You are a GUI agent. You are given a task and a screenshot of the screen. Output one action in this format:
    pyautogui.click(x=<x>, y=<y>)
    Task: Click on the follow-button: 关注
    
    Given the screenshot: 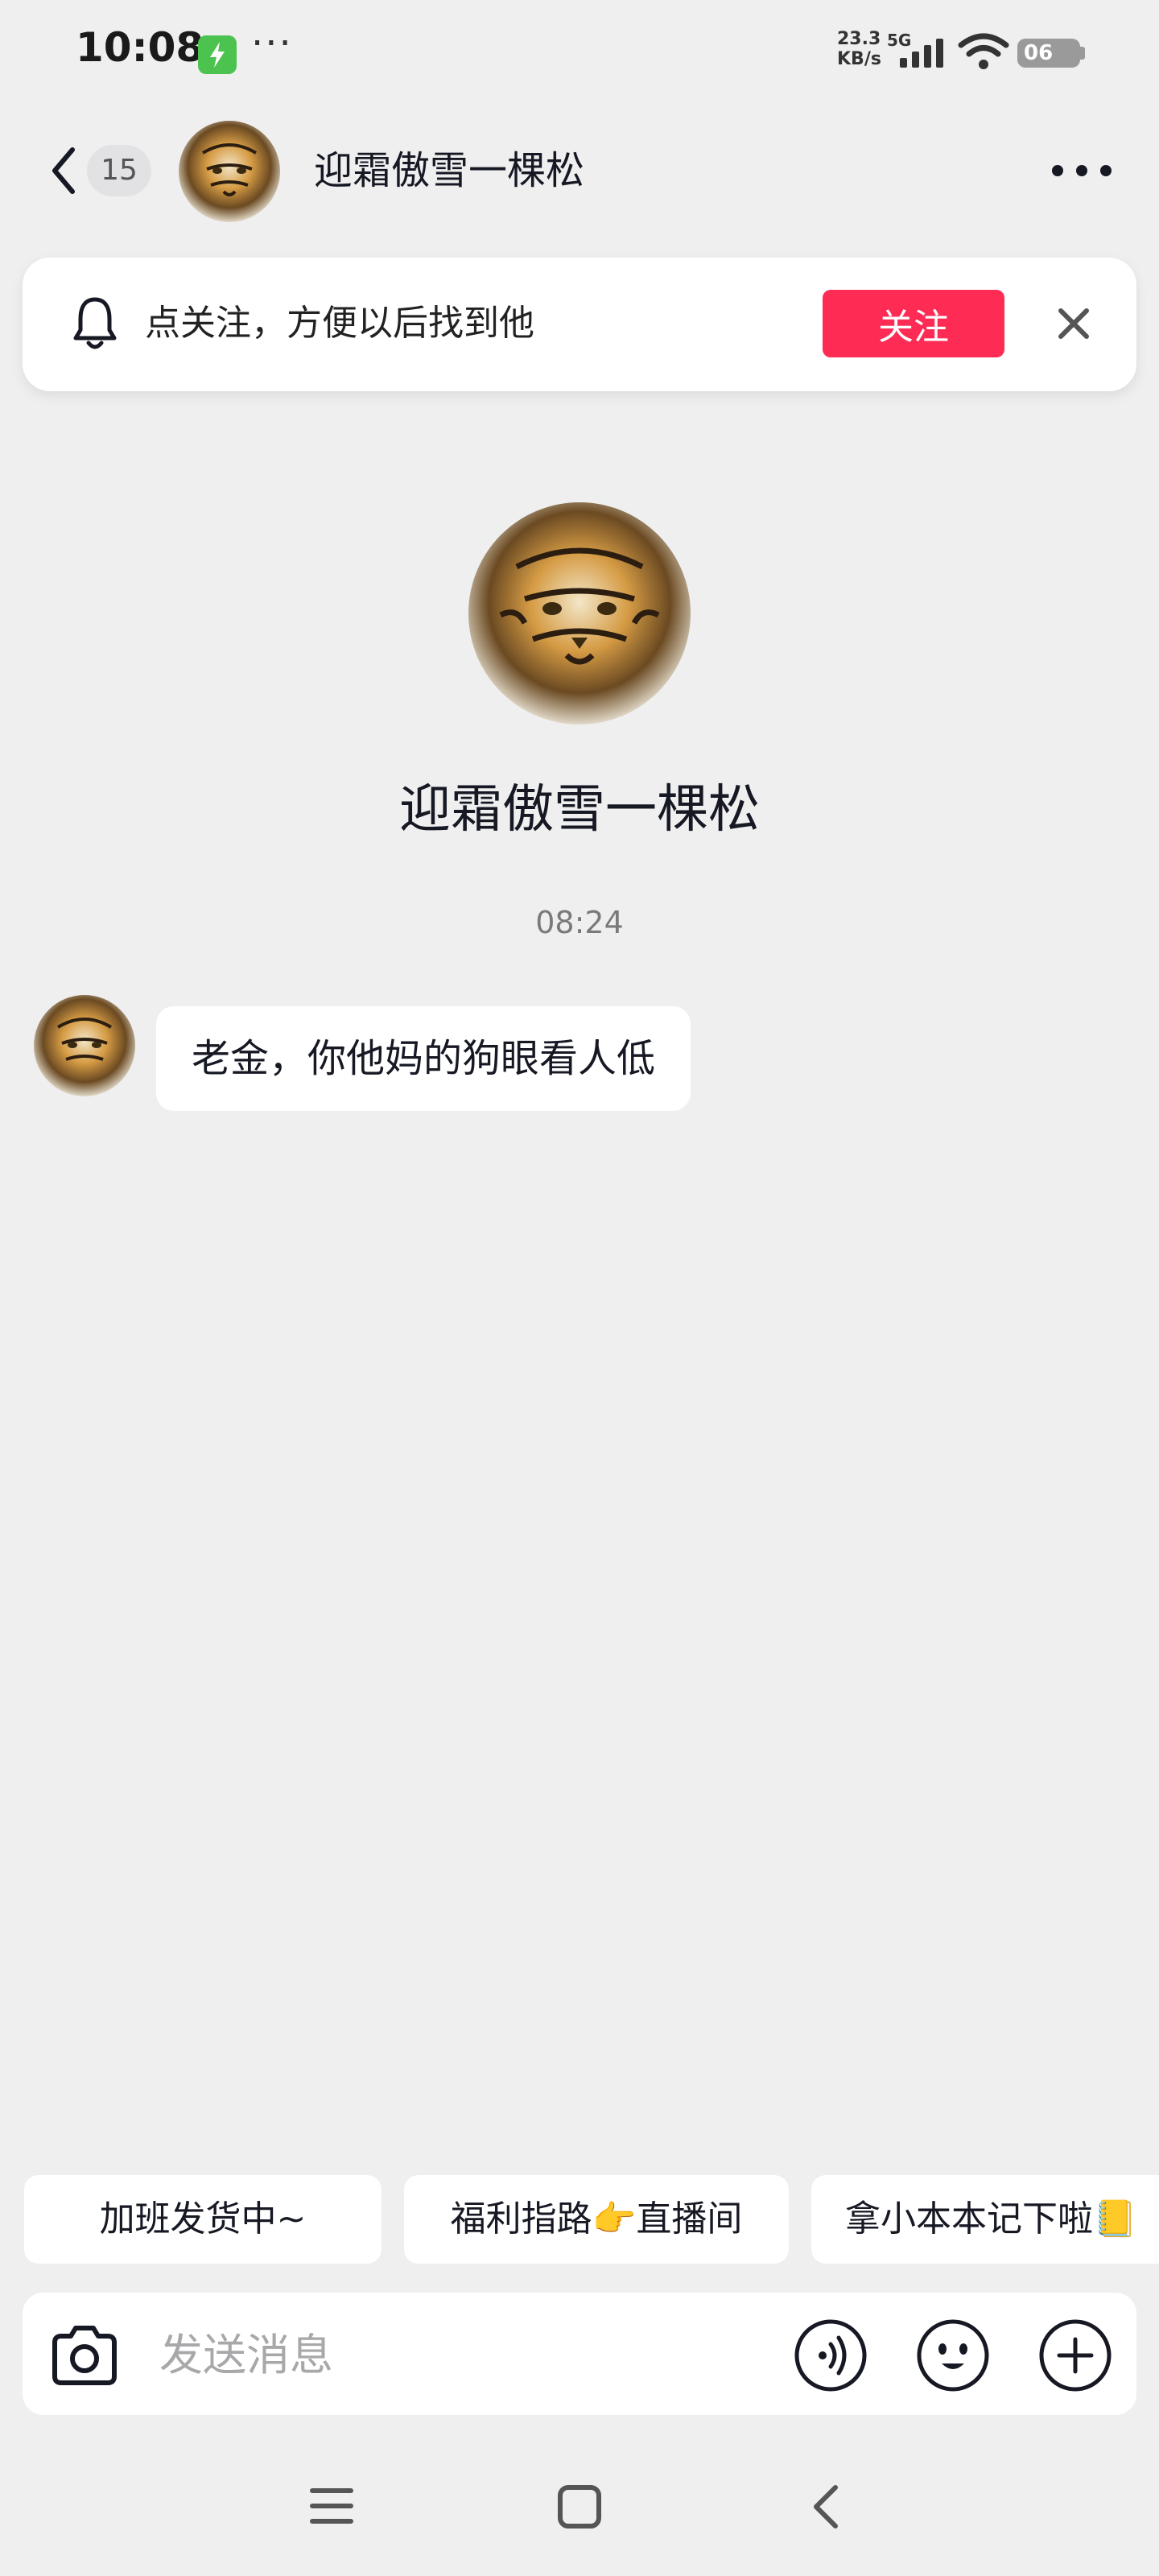 What is the action you would take?
    pyautogui.click(x=913, y=323)
    